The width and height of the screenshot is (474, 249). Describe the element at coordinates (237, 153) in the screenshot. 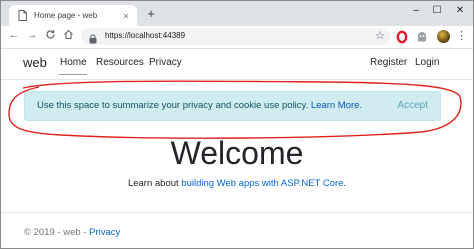

I see `page-title: Welcome` at that location.